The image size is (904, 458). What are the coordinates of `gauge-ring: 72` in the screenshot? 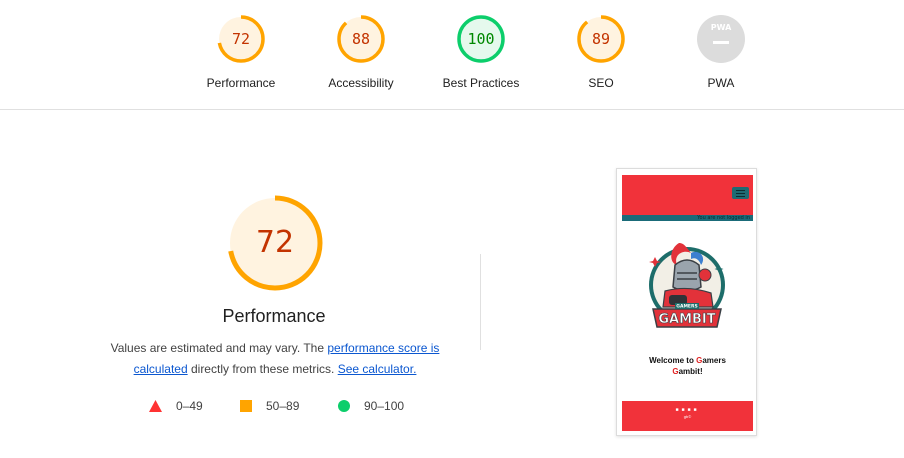 It's located at (241, 39).